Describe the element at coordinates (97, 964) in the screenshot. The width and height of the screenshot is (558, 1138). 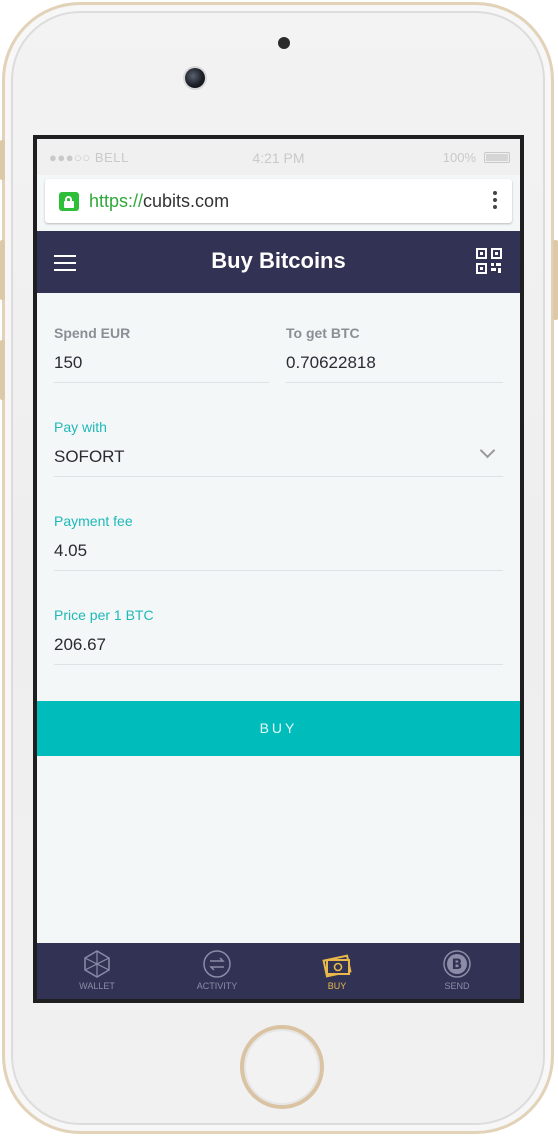
I see `wallet-icon` at that location.